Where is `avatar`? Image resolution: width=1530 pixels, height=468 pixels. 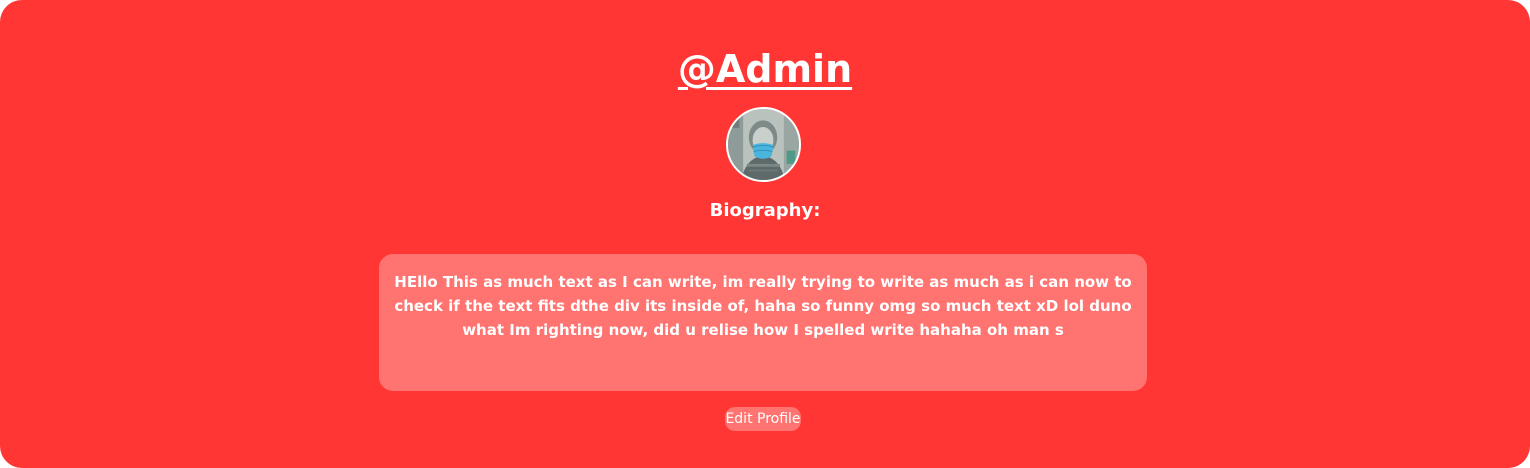 avatar is located at coordinates (763, 144).